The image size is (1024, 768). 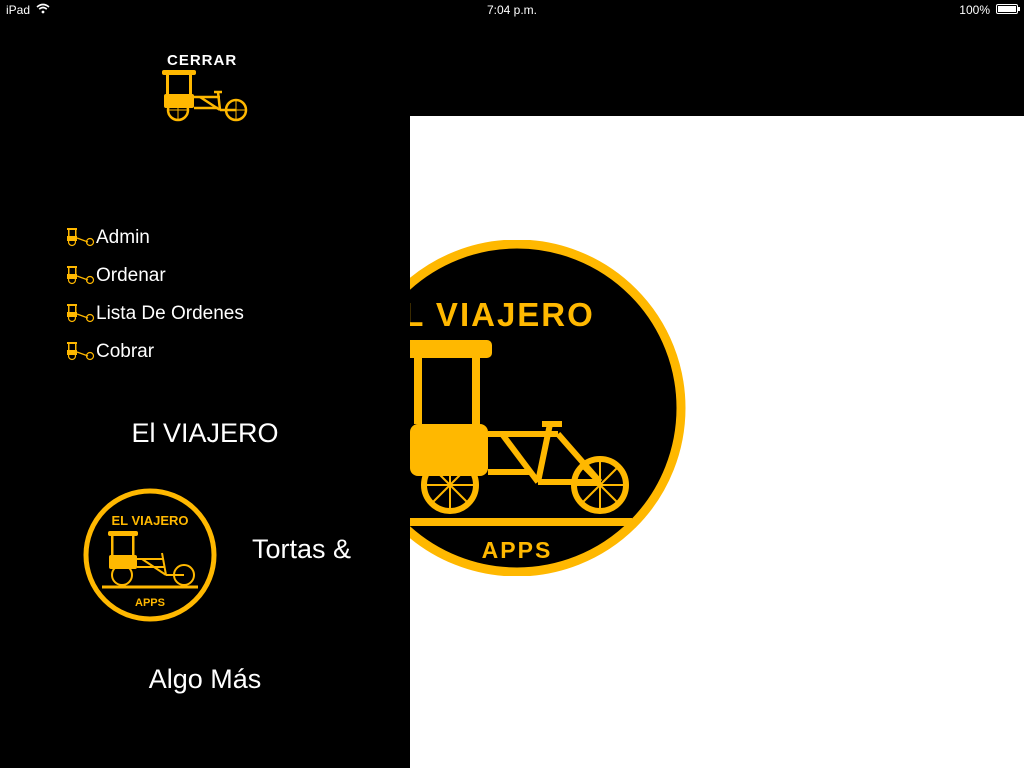 I want to click on menu-item-label: Lista De Ordenes, so click(x=170, y=313).